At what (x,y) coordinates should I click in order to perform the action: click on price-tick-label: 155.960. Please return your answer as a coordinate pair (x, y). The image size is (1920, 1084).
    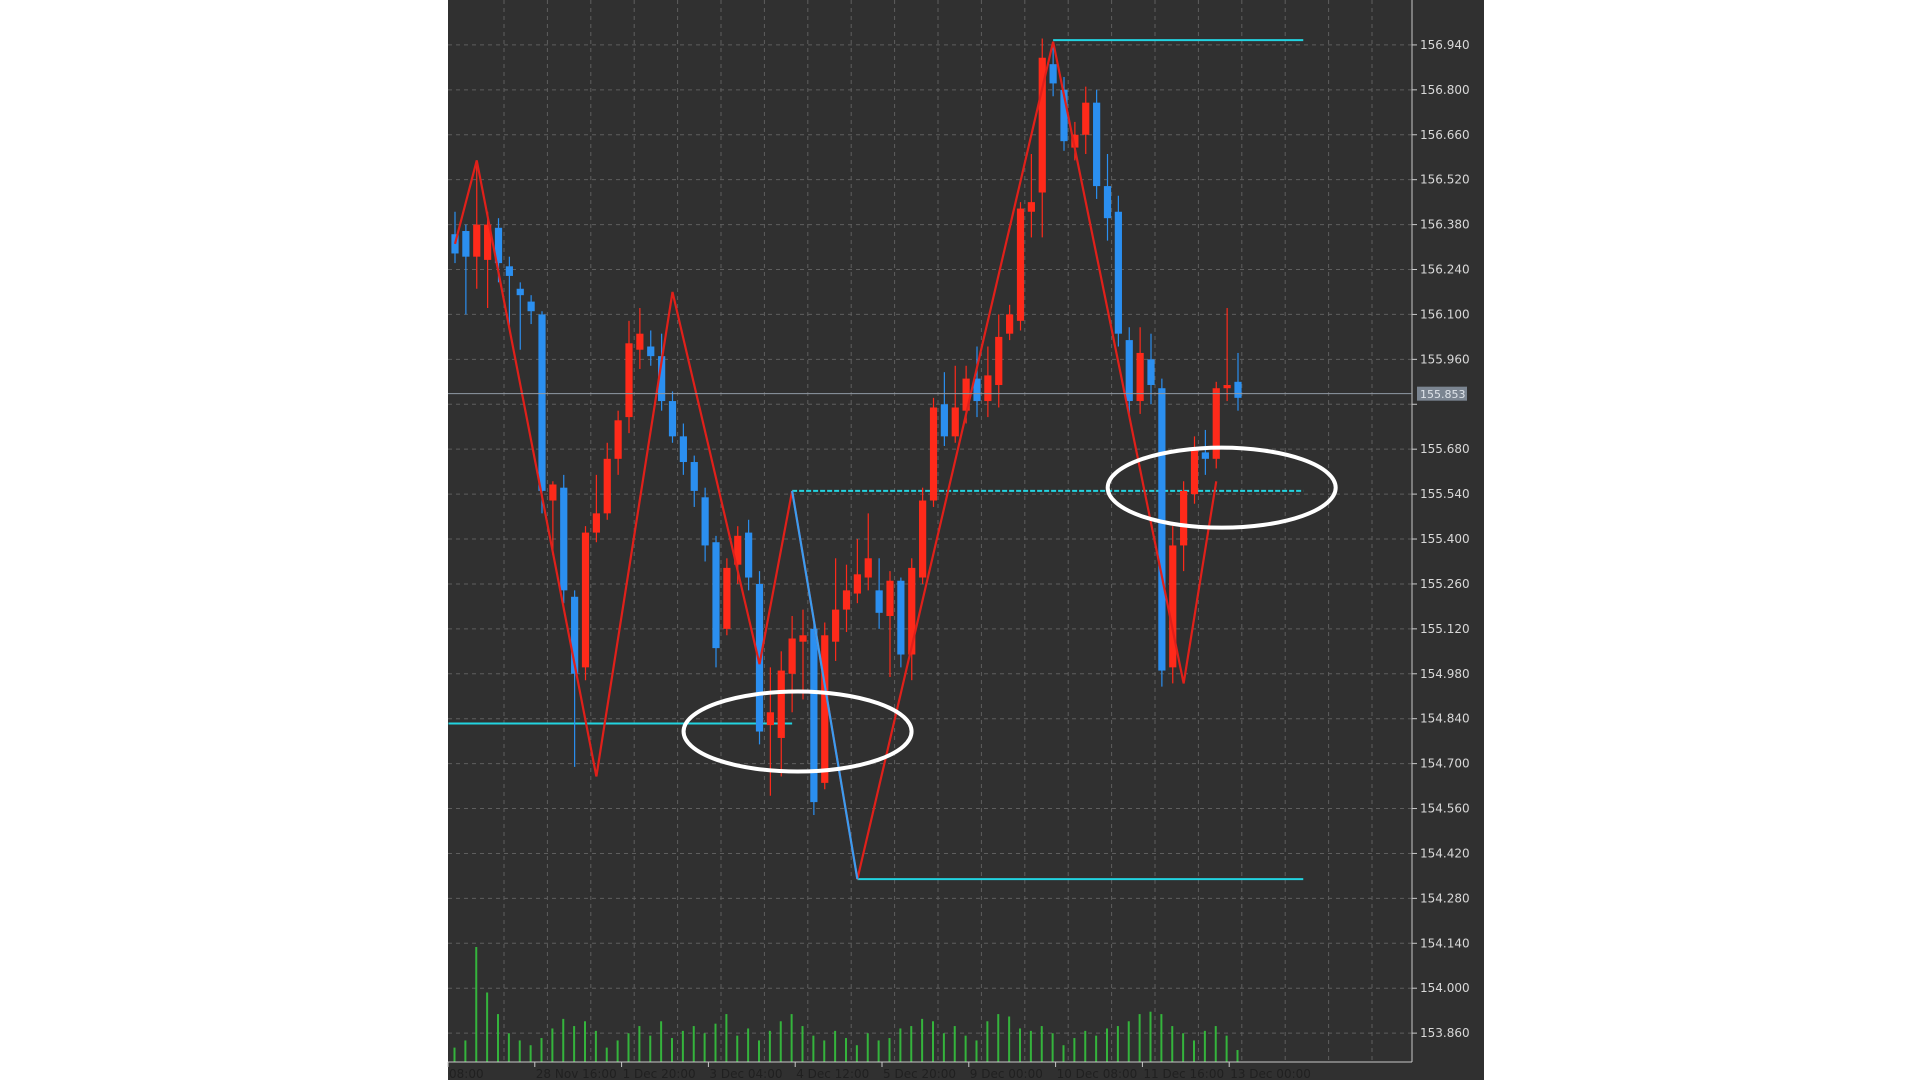
    Looking at the image, I should click on (1445, 359).